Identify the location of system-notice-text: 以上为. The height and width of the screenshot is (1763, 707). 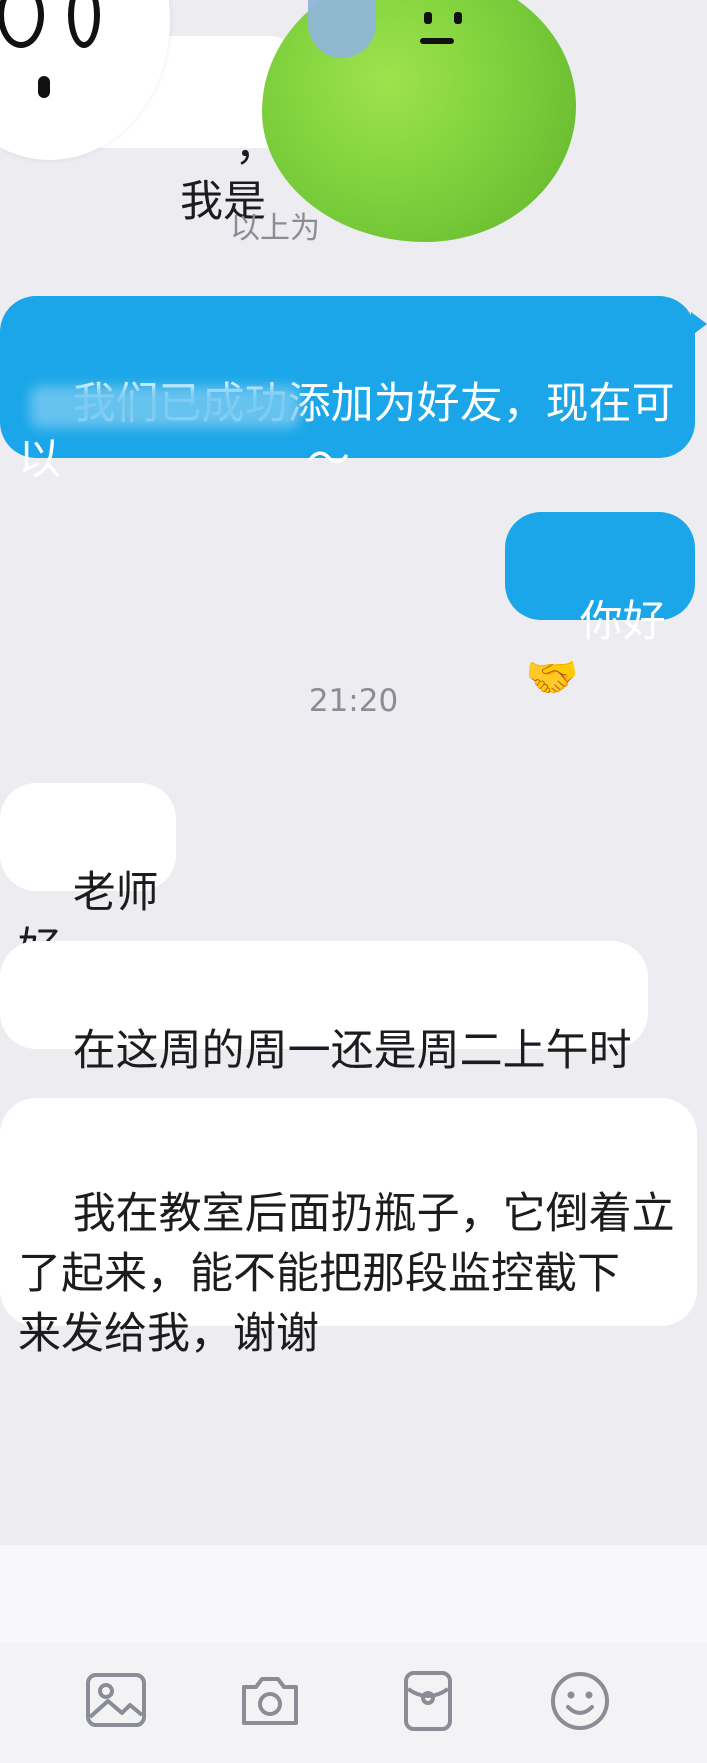
(275, 228).